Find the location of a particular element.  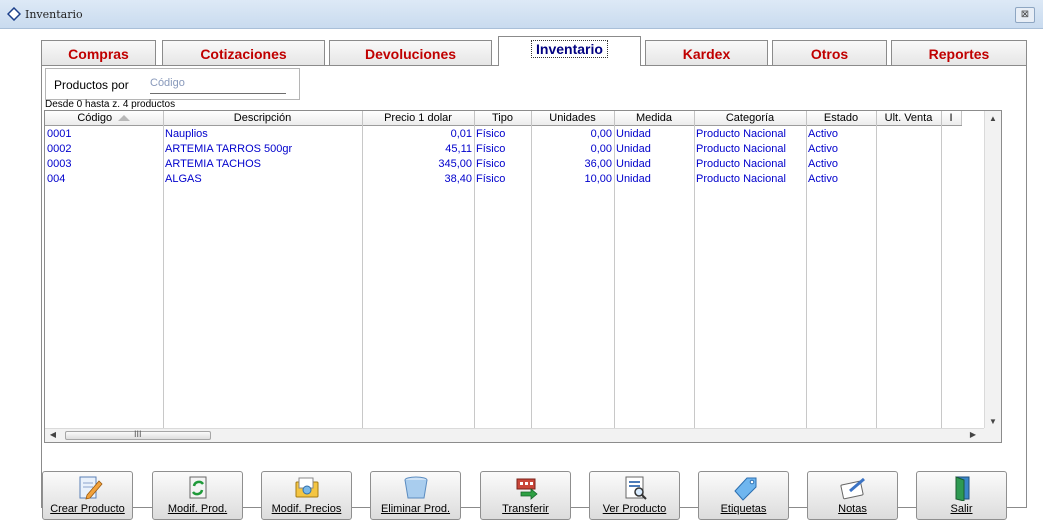

ver-producto-button: Ver Producto is located at coordinates (634, 495).